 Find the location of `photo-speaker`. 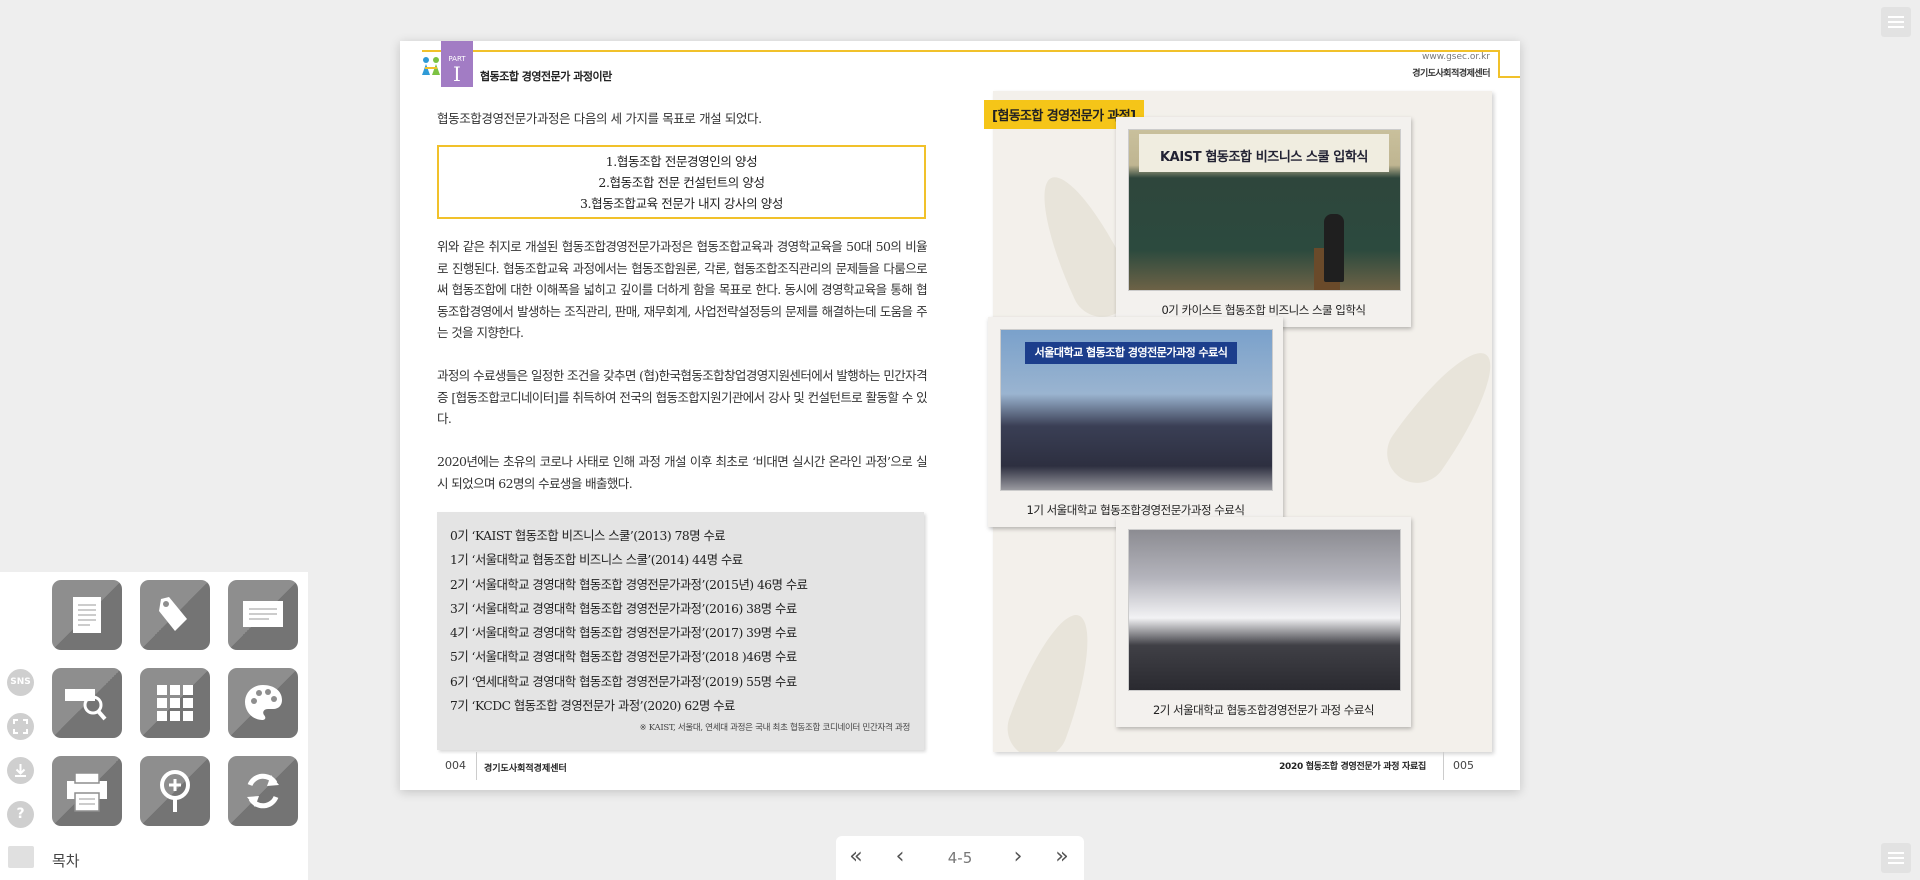

photo-speaker is located at coordinates (1334, 248).